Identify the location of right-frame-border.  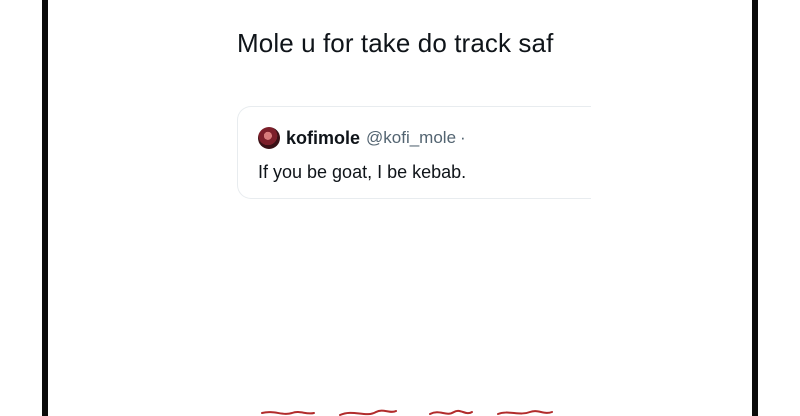
(755, 208).